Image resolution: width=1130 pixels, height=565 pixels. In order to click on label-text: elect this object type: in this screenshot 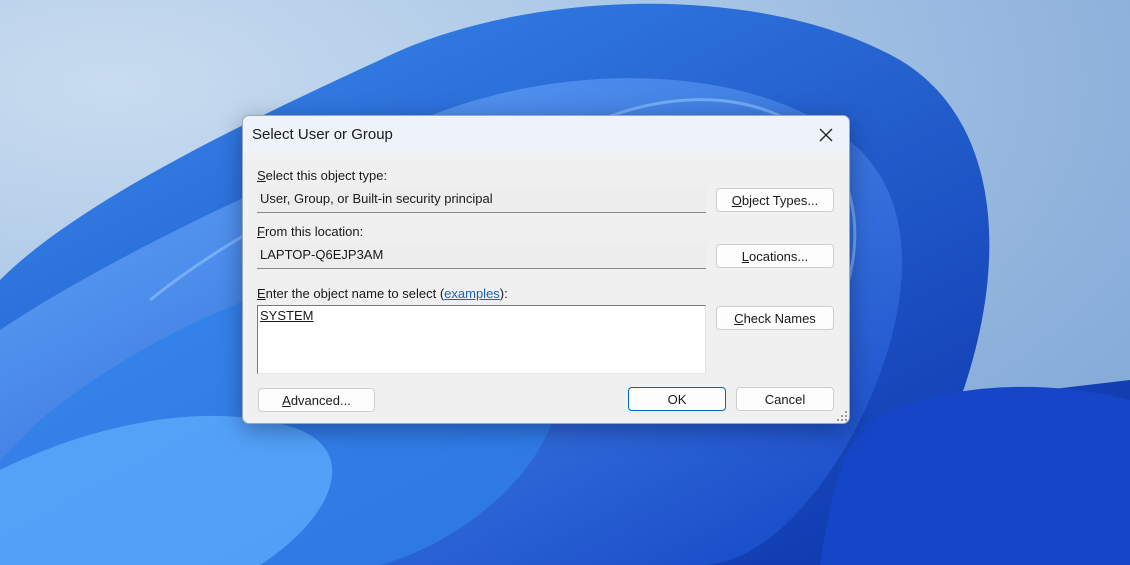, I will do `click(326, 175)`.